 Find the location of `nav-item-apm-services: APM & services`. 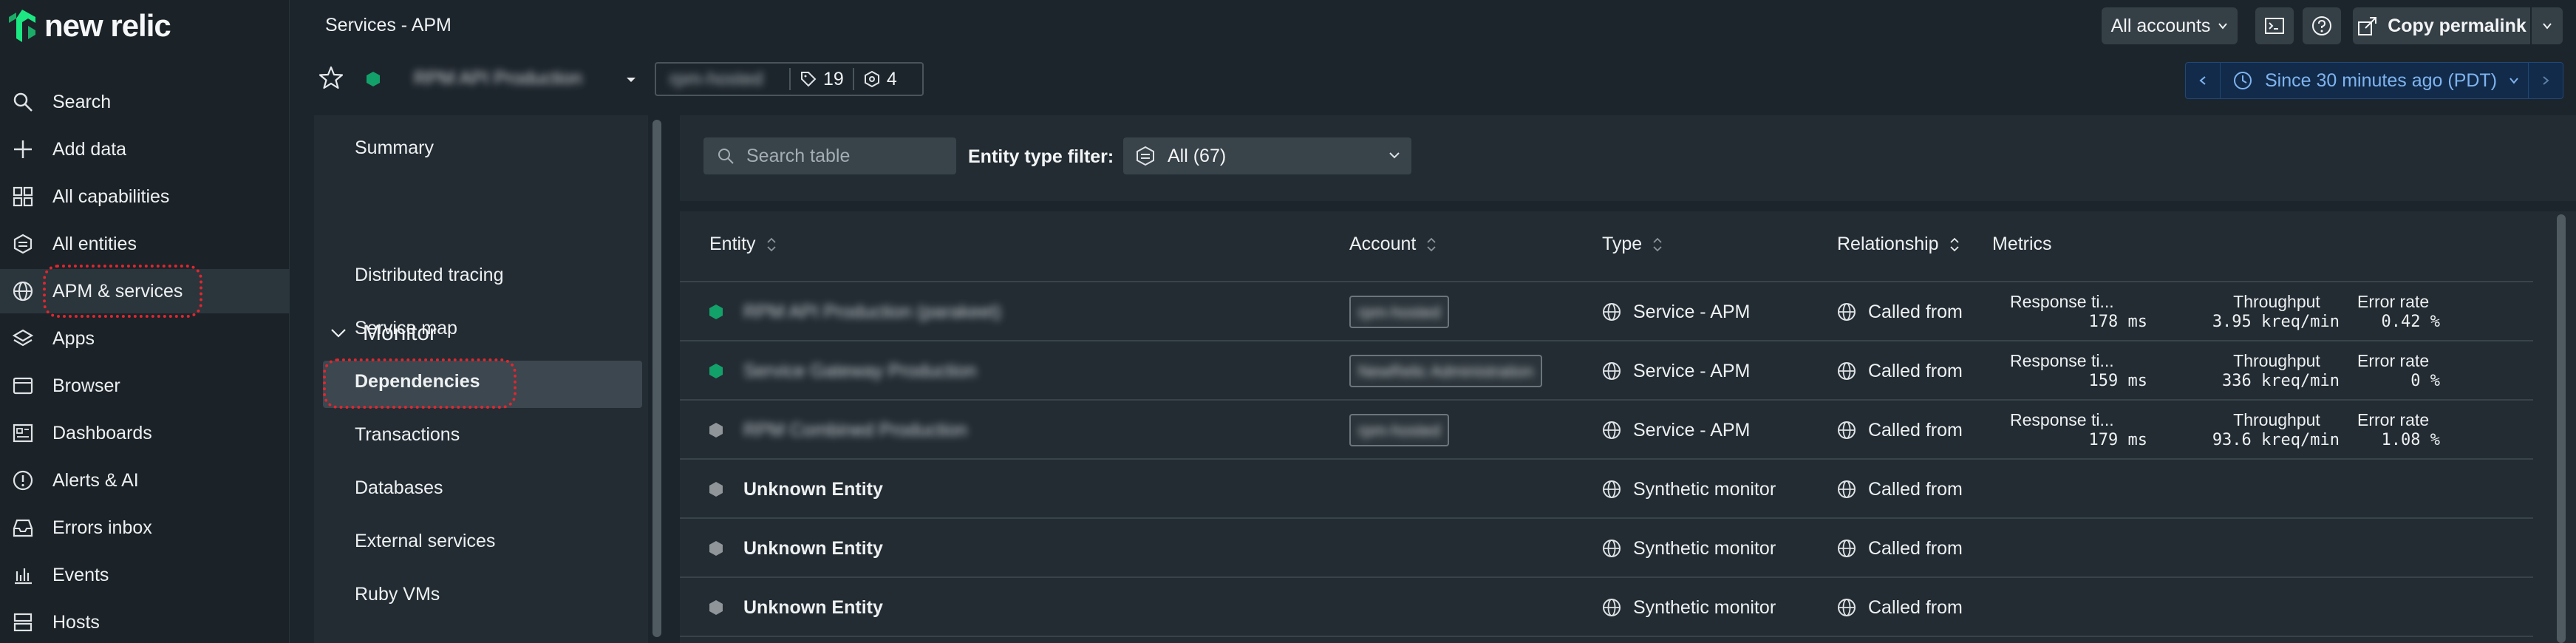

nav-item-apm-services: APM & services is located at coordinates (145, 291).